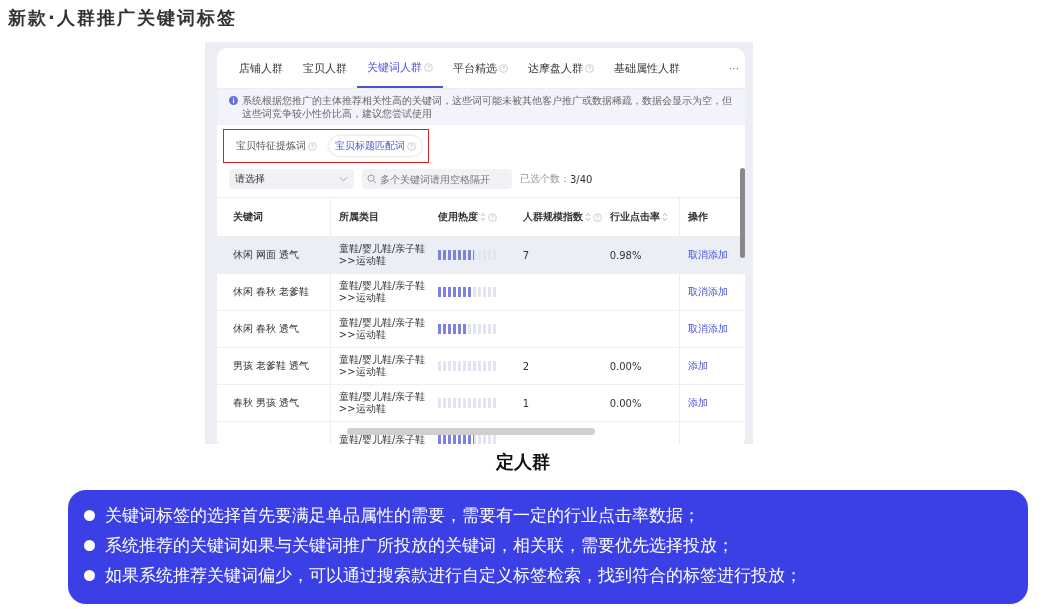 The image size is (1045, 609). I want to click on crowd-index-cell: 1, so click(526, 403).